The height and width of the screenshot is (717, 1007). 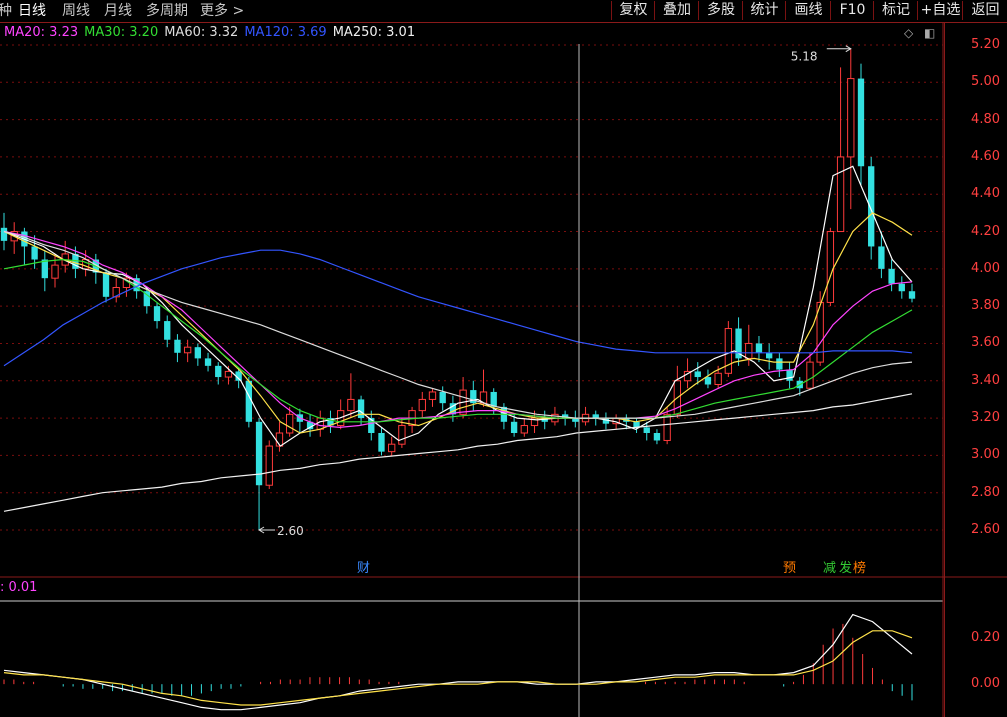 I want to click on price-tick-label: 3.00, so click(x=985, y=455).